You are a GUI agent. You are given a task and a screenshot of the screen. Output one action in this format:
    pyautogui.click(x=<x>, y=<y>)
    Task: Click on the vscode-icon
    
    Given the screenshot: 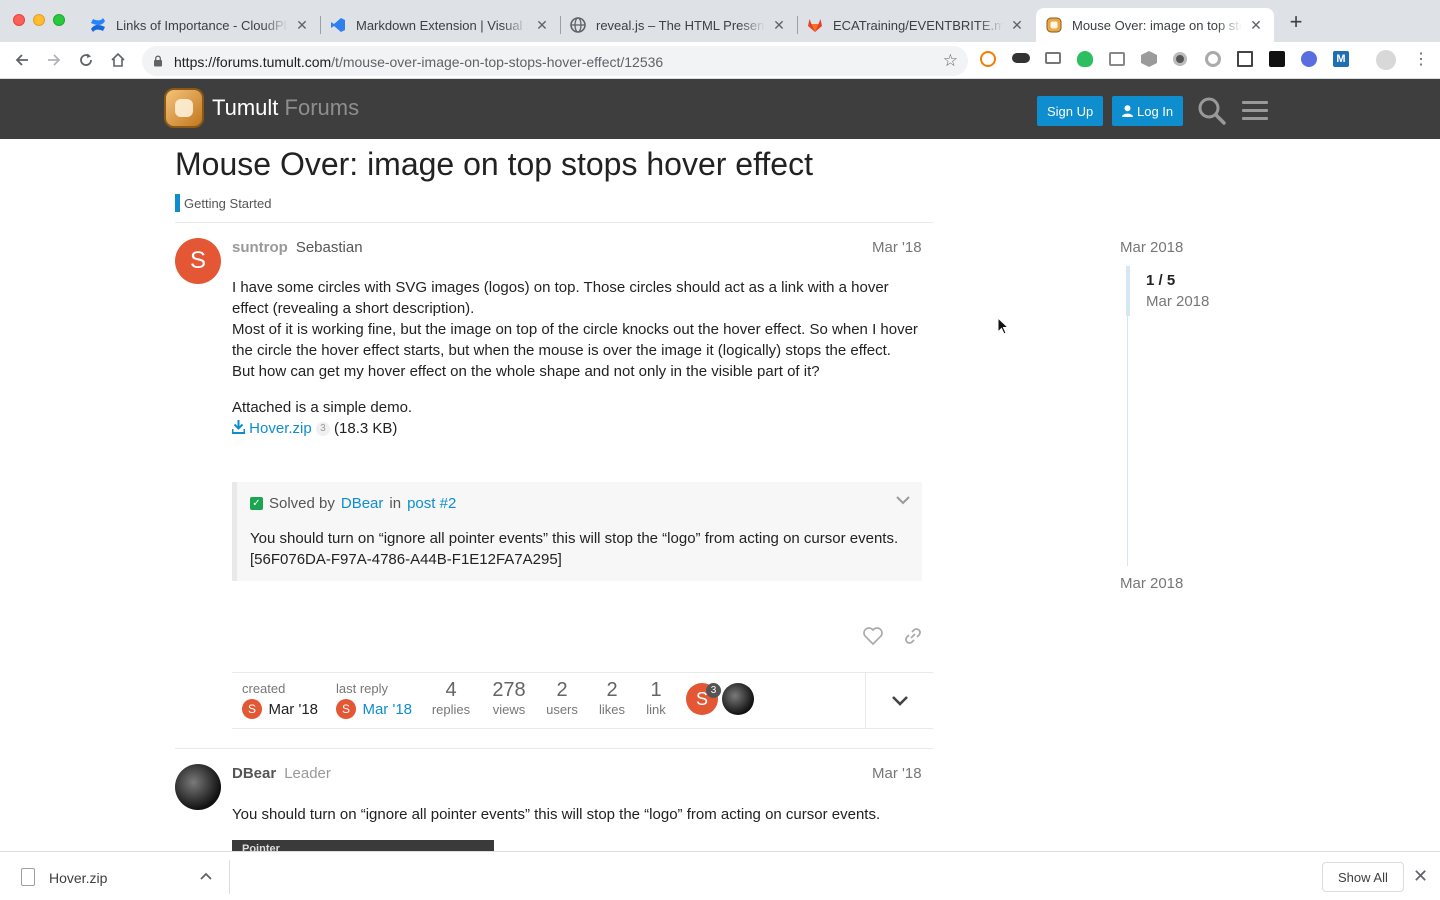 What is the action you would take?
    pyautogui.click(x=338, y=25)
    